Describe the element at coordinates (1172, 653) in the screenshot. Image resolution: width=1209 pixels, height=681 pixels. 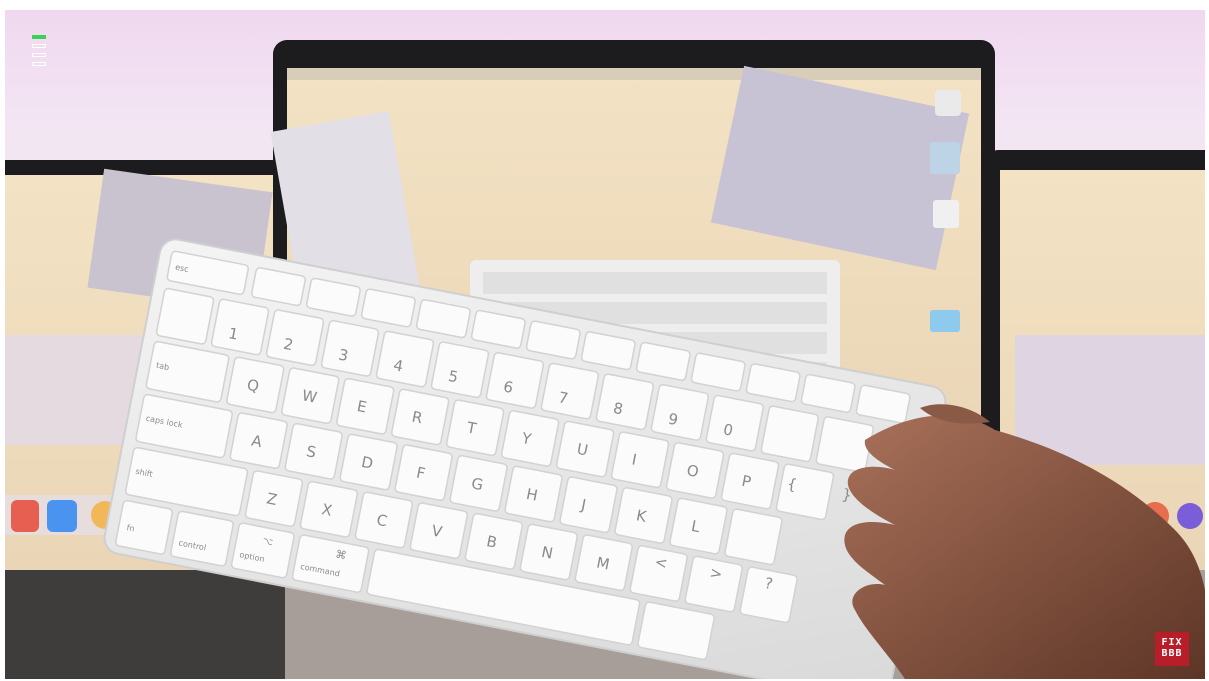
I see `channel-logo-line2: BBB` at that location.